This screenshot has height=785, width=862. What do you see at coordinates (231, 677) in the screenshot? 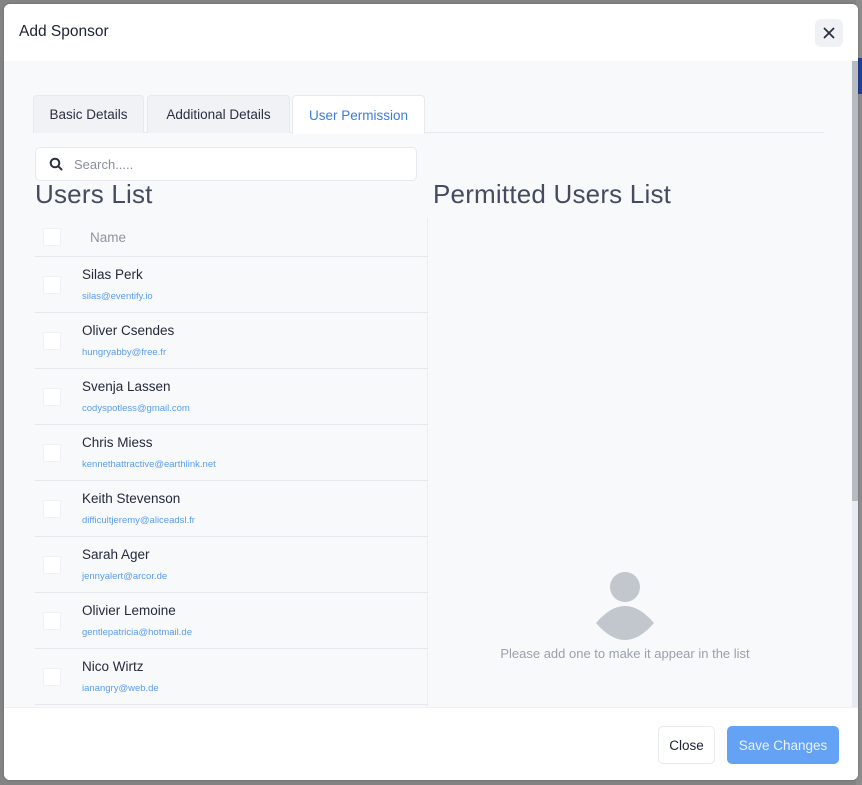
I see `user-row: Nico Wirtz ianangry@web.de` at bounding box center [231, 677].